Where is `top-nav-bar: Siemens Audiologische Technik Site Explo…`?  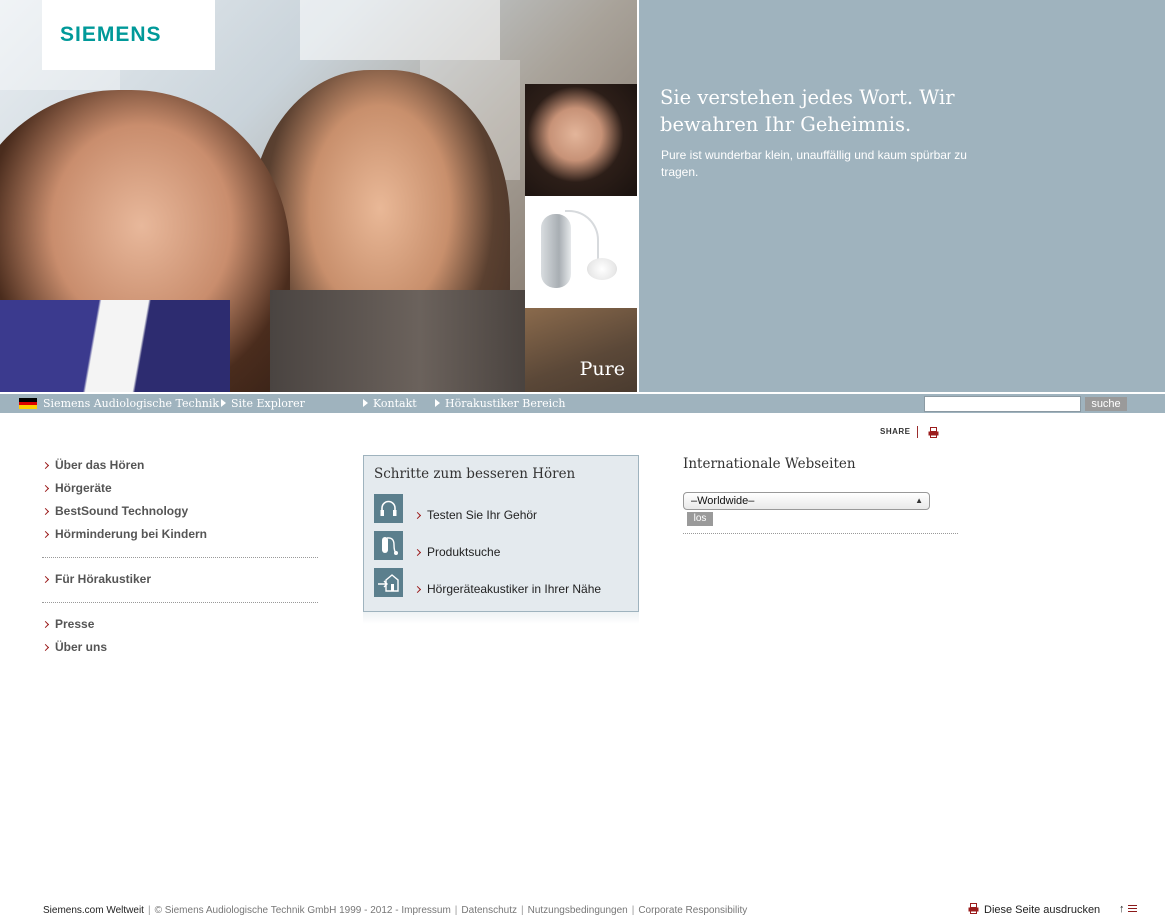
top-nav-bar: Siemens Audiologische Technik Site Explo… is located at coordinates (582, 403).